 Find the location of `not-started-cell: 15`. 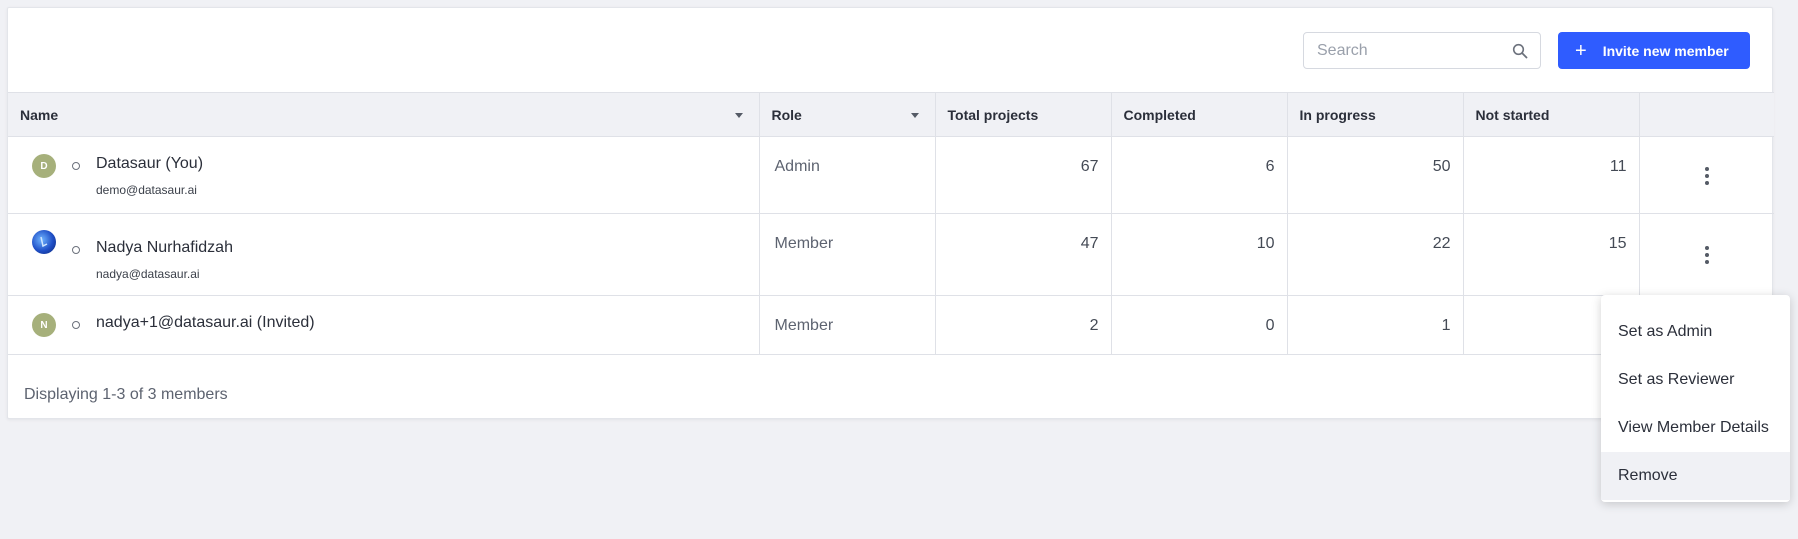

not-started-cell: 15 is located at coordinates (1551, 254).